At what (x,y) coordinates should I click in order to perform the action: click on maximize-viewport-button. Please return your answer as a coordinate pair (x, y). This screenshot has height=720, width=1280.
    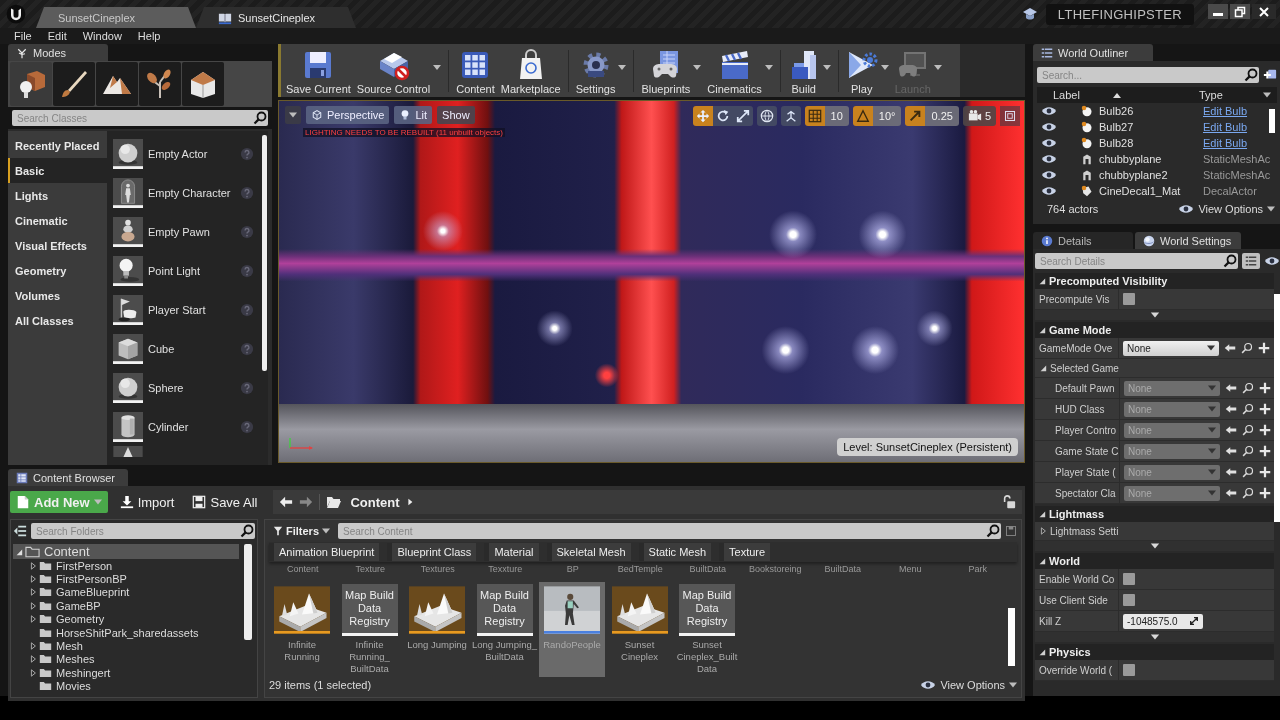
    Looking at the image, I should click on (1010, 116).